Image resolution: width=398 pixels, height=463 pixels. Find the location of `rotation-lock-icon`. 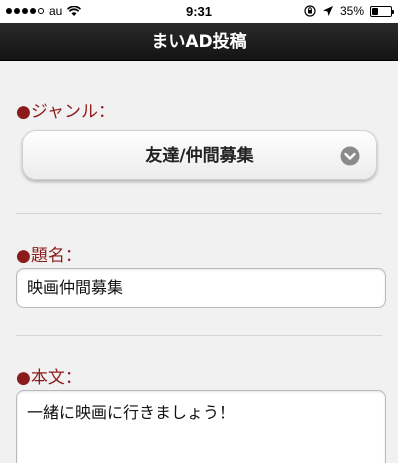

rotation-lock-icon is located at coordinates (310, 11).